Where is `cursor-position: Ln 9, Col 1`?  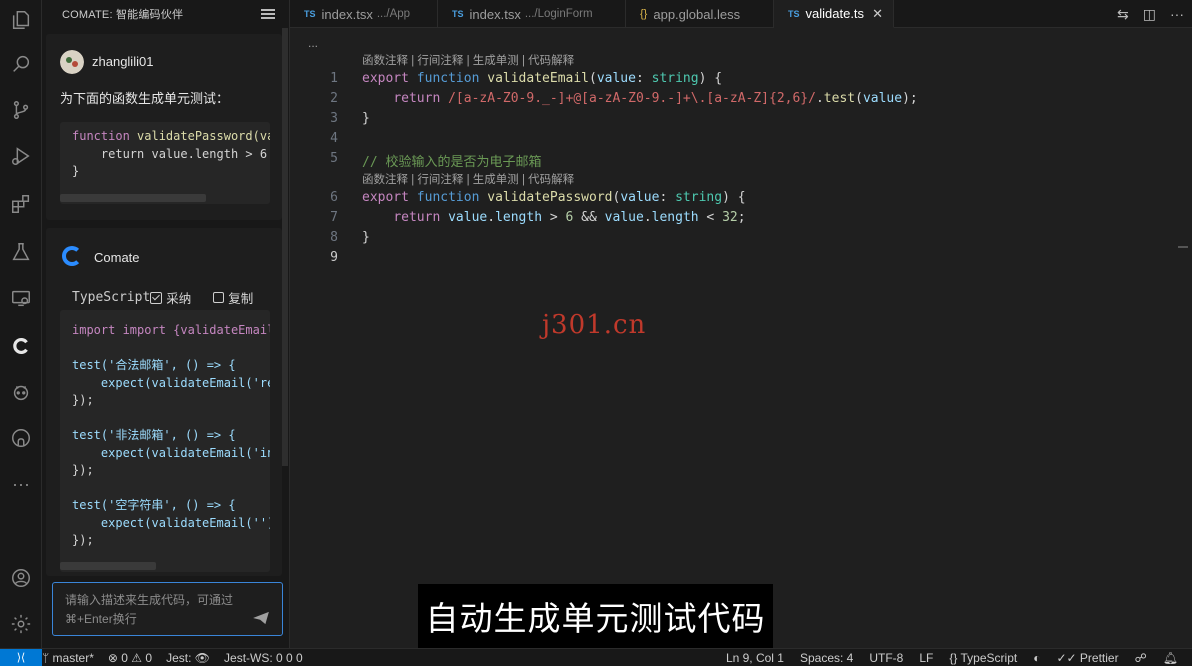
cursor-position: Ln 9, Col 1 is located at coordinates (755, 658).